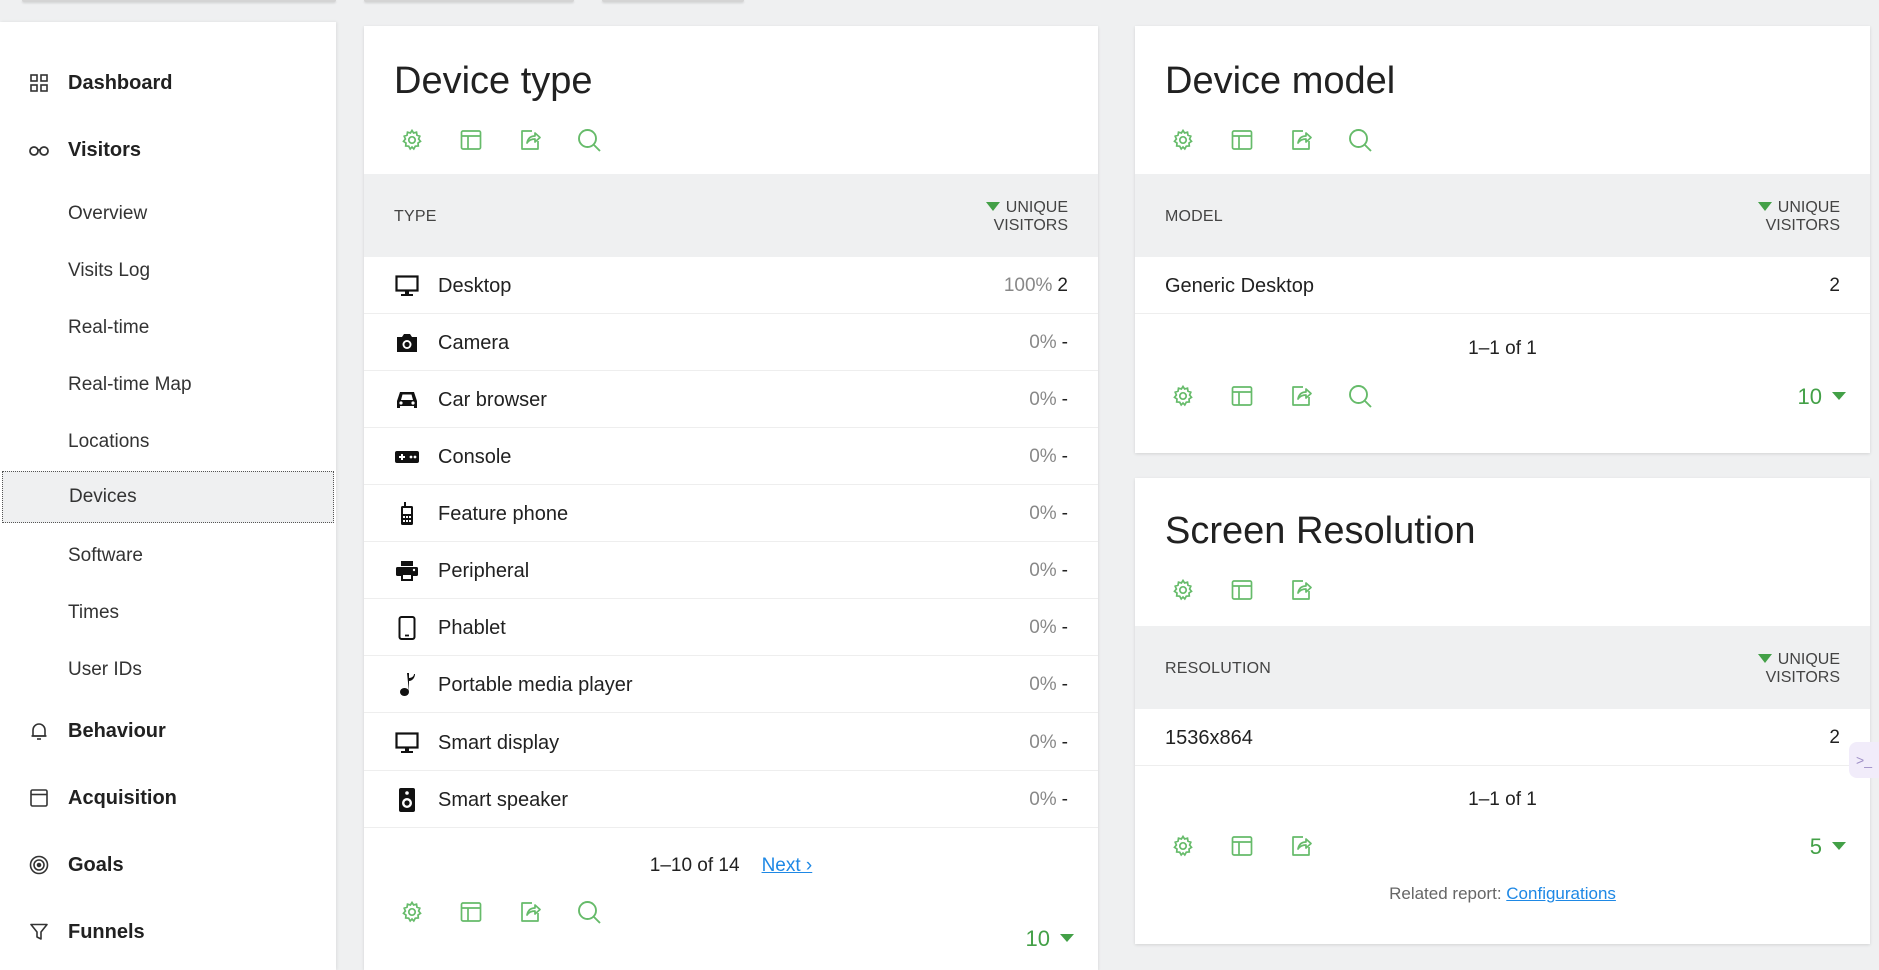 The image size is (1879, 970). Describe the element at coordinates (415, 217) in the screenshot. I see `column-header-type: Type` at that location.